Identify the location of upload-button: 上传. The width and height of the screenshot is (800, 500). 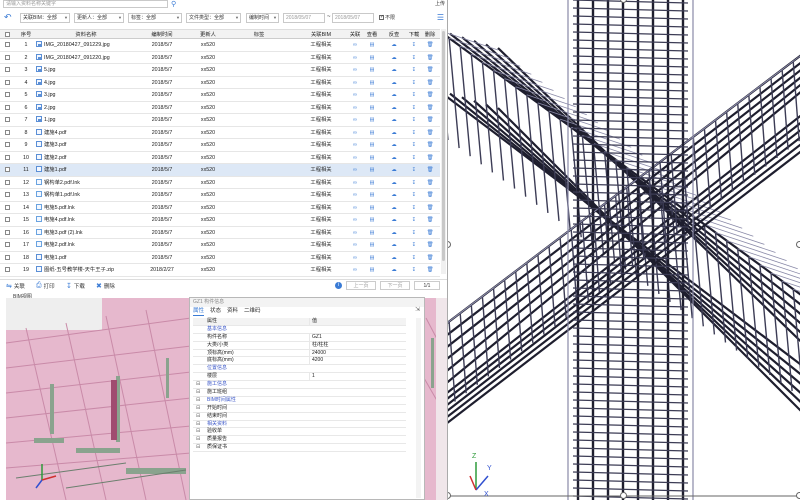
(440, 3).